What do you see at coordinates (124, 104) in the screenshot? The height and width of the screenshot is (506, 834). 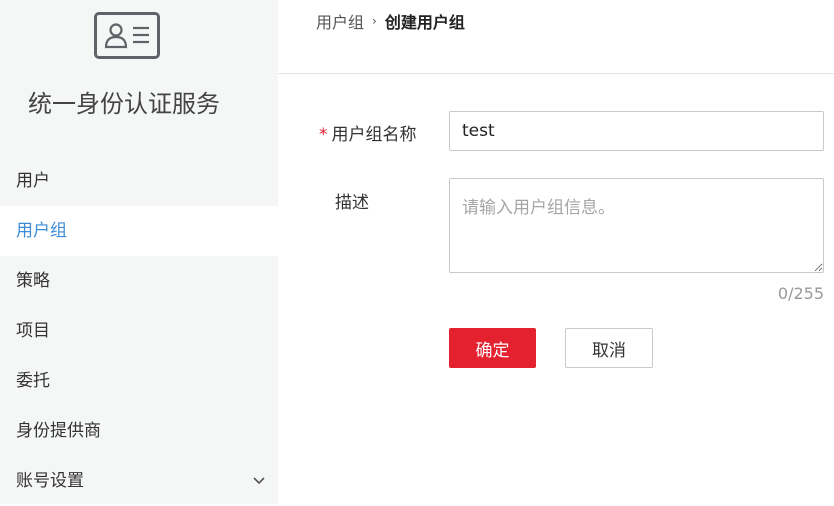 I see `service-title: 统一身份认证服务` at bounding box center [124, 104].